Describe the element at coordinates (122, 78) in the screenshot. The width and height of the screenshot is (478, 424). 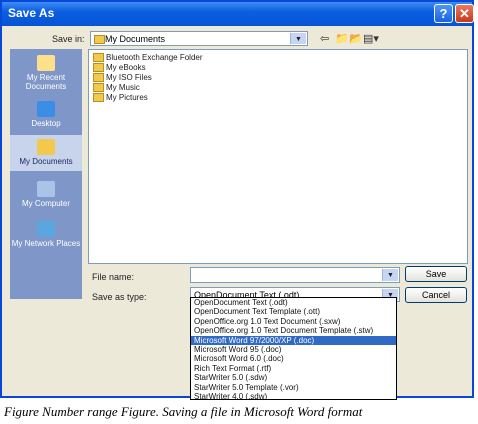
I see `list-item: My ISO Files` at that location.